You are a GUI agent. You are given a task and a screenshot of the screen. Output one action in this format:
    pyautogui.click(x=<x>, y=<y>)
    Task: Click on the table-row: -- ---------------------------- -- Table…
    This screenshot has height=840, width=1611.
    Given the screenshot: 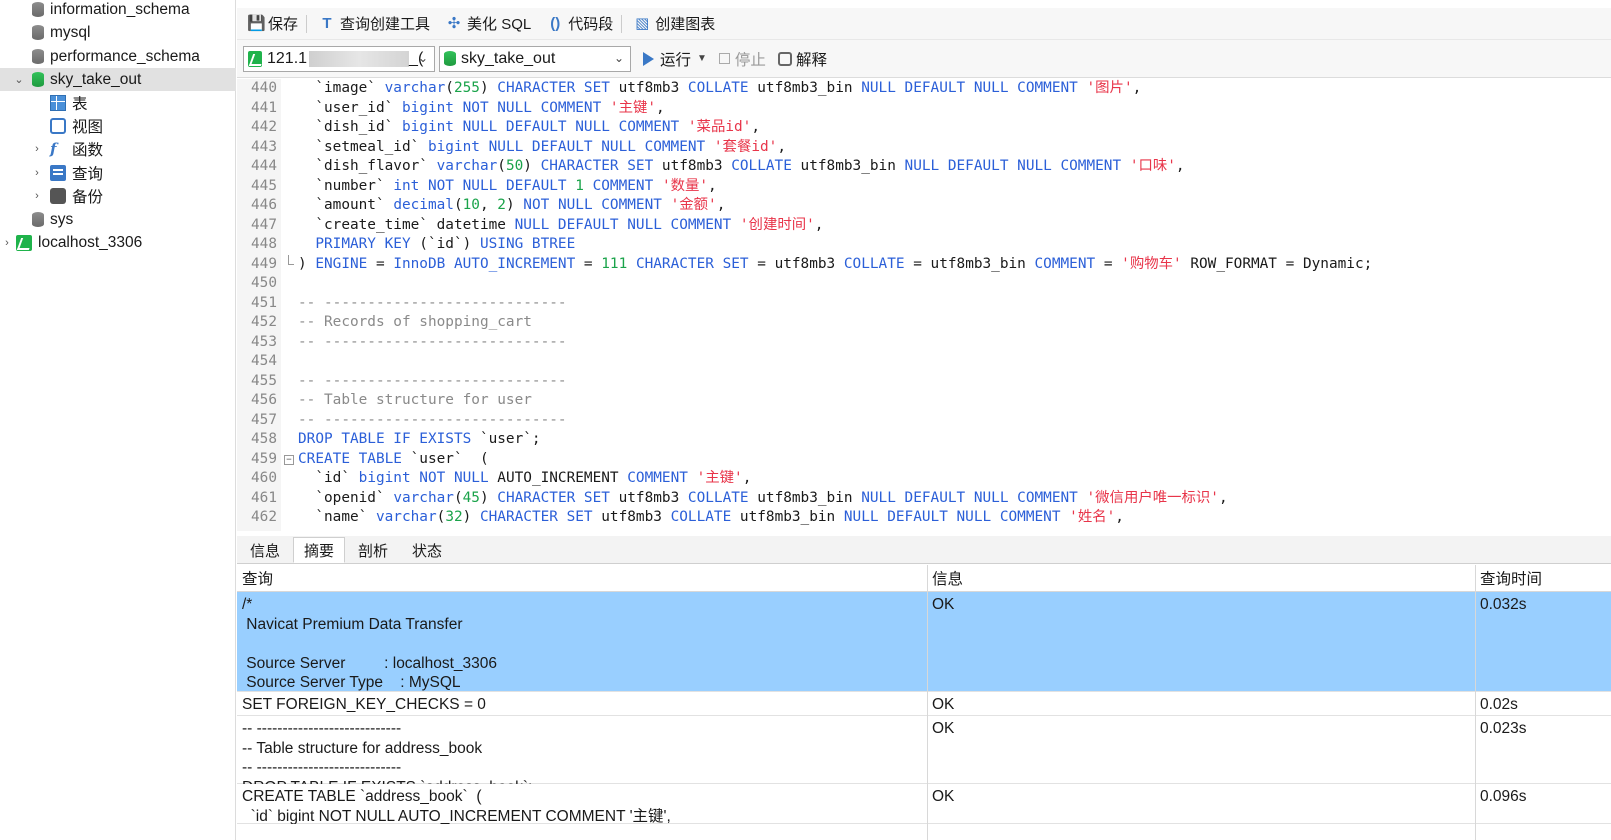 What is the action you would take?
    pyautogui.click(x=924, y=750)
    